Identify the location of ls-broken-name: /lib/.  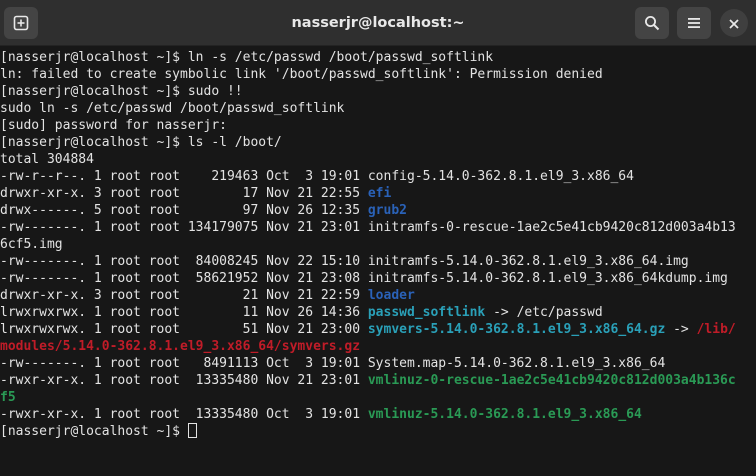
(716, 329).